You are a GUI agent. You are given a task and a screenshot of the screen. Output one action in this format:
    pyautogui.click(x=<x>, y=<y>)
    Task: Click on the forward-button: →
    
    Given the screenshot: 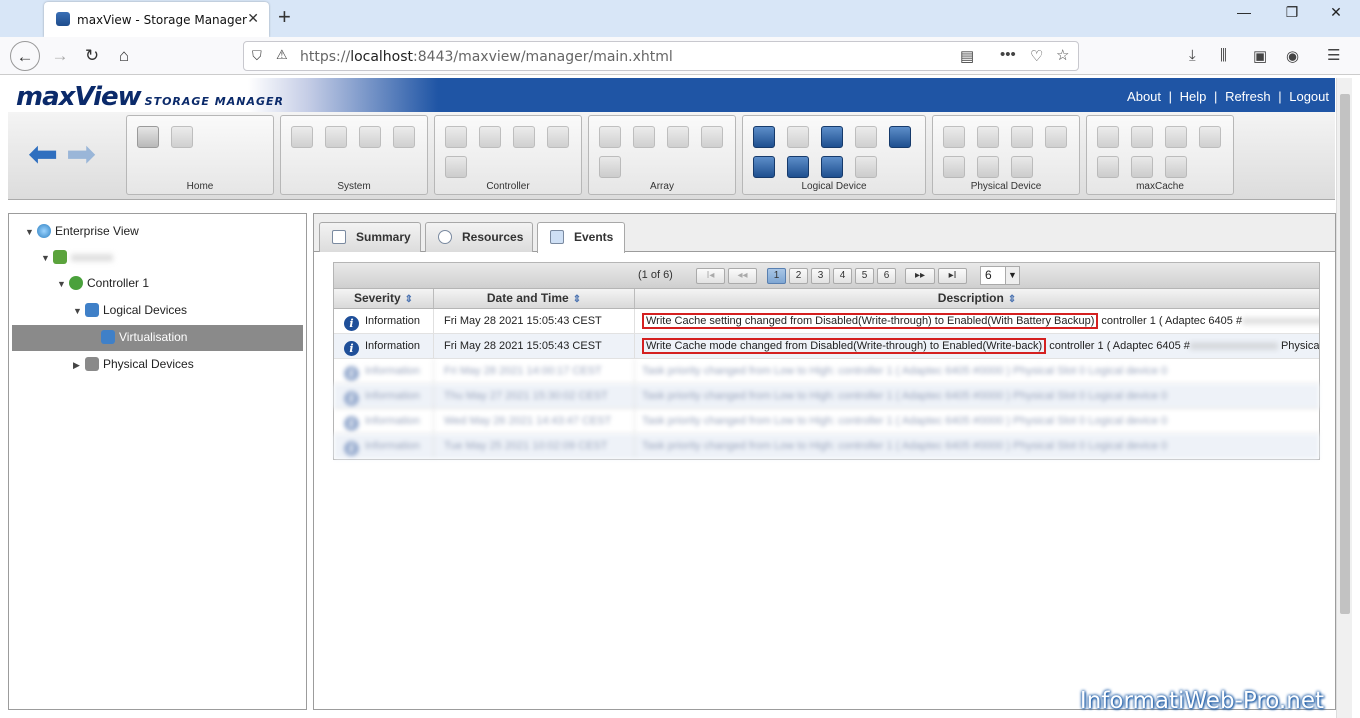 What is the action you would take?
    pyautogui.click(x=60, y=56)
    